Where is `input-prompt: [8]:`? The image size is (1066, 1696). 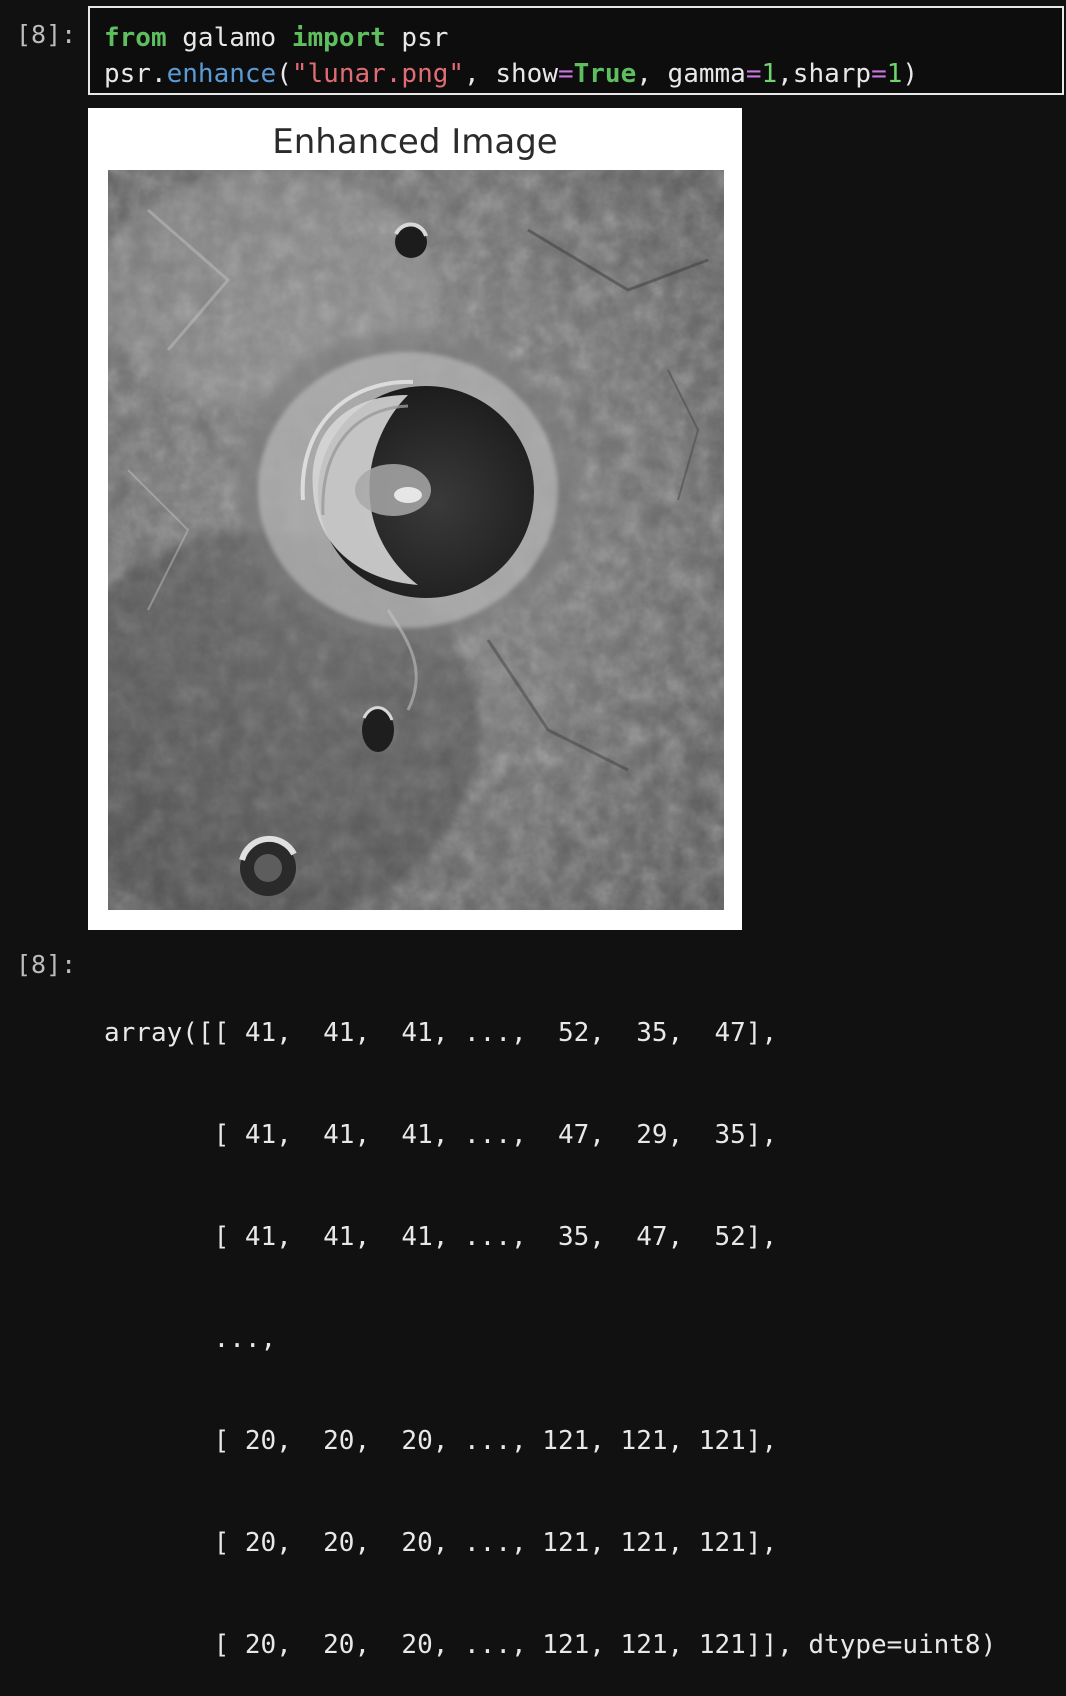 input-prompt: [8]: is located at coordinates (46, 34).